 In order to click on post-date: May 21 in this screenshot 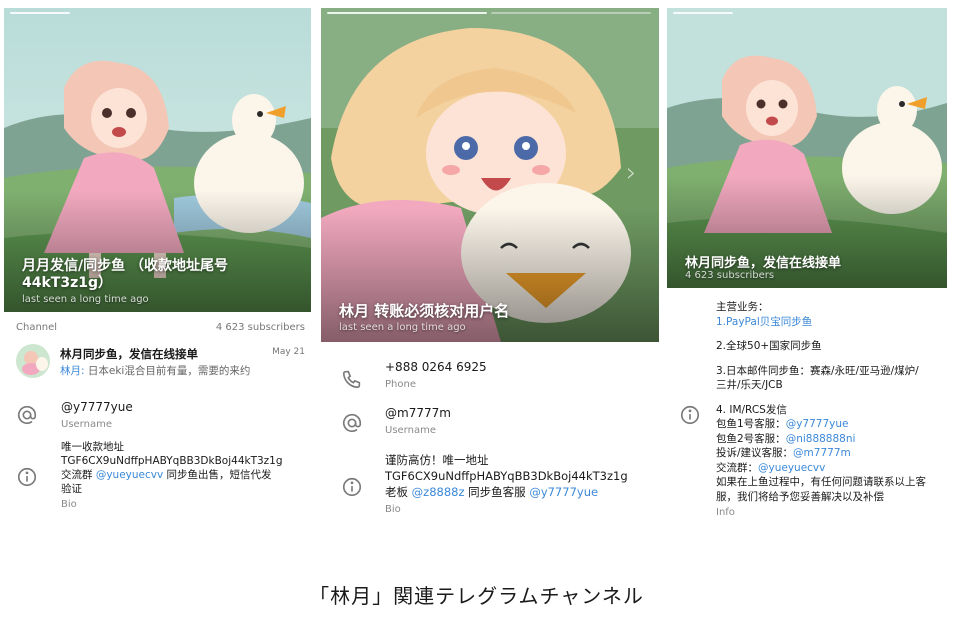, I will do `click(288, 352)`.